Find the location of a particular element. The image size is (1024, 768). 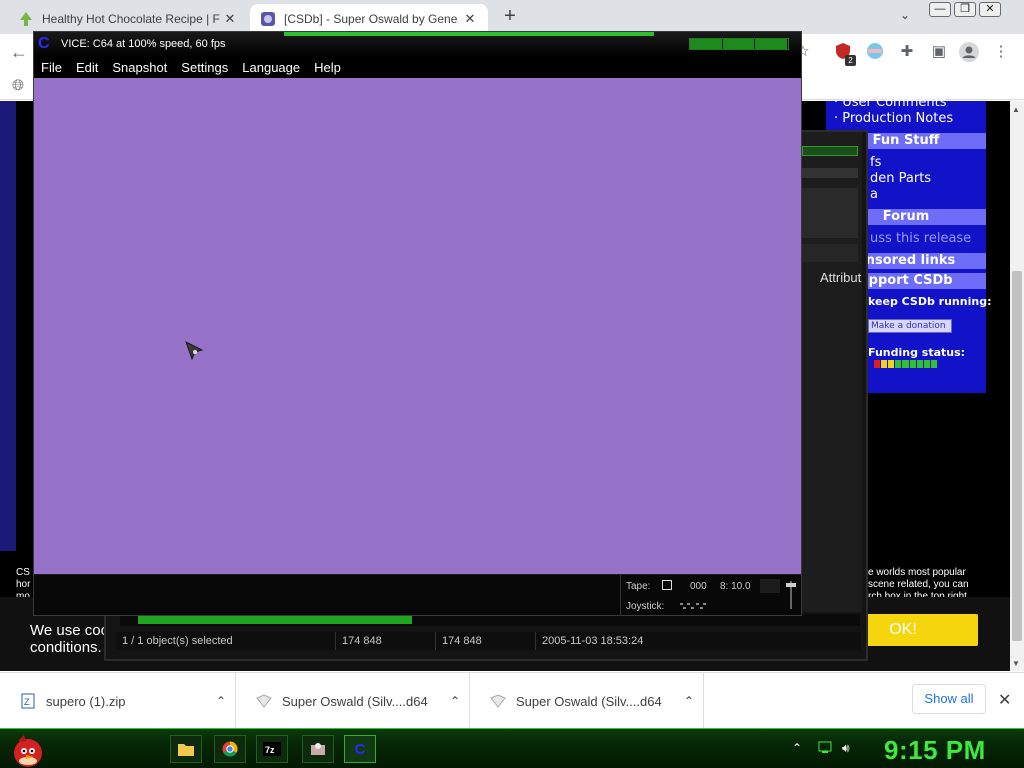

chrome-taskbar-icon is located at coordinates (230, 749).